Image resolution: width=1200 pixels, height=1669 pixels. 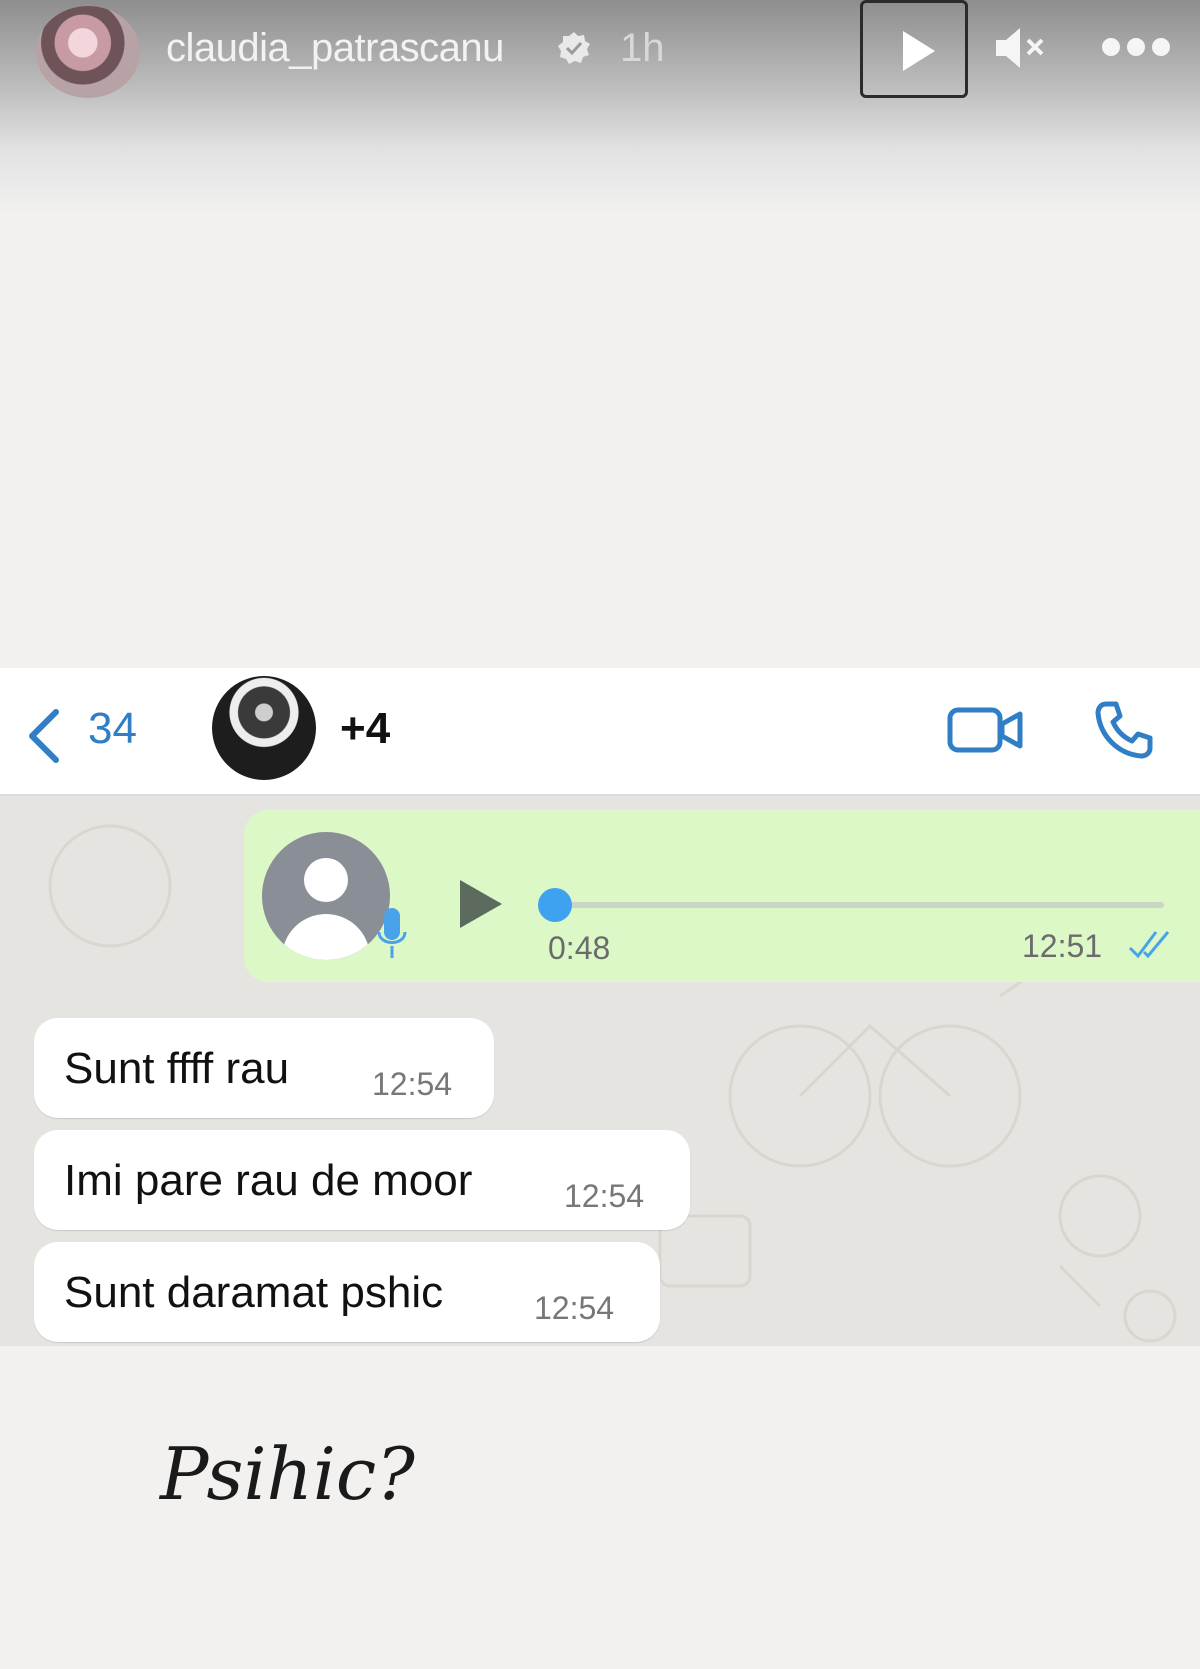 What do you see at coordinates (592, 732) in the screenshot?
I see `redacted-number` at bounding box center [592, 732].